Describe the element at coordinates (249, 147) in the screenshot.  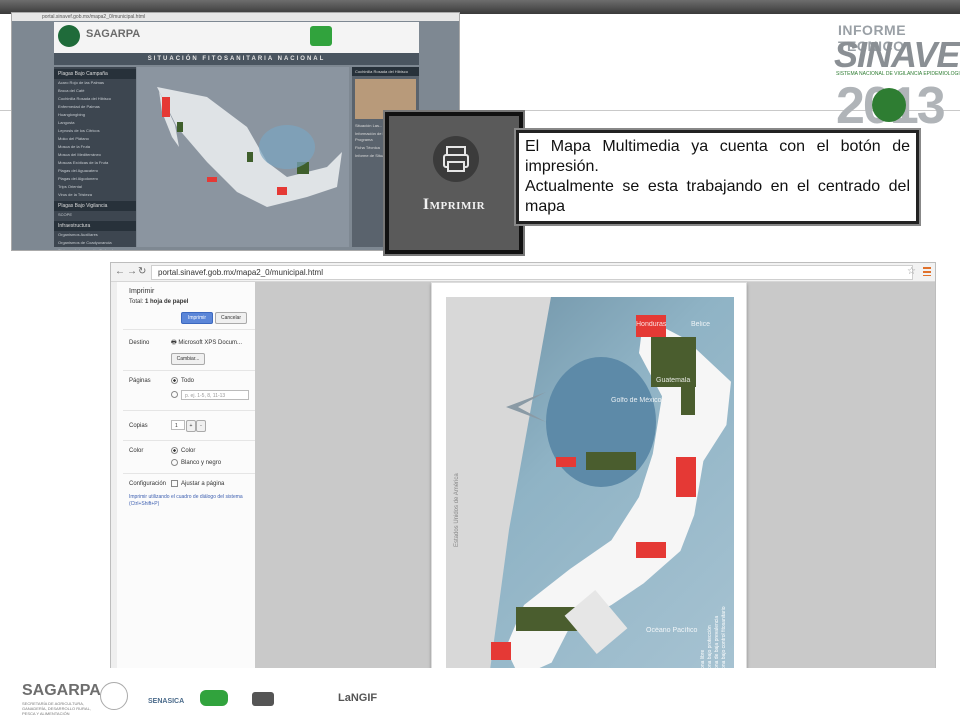
I see `mini-map-svg` at that location.